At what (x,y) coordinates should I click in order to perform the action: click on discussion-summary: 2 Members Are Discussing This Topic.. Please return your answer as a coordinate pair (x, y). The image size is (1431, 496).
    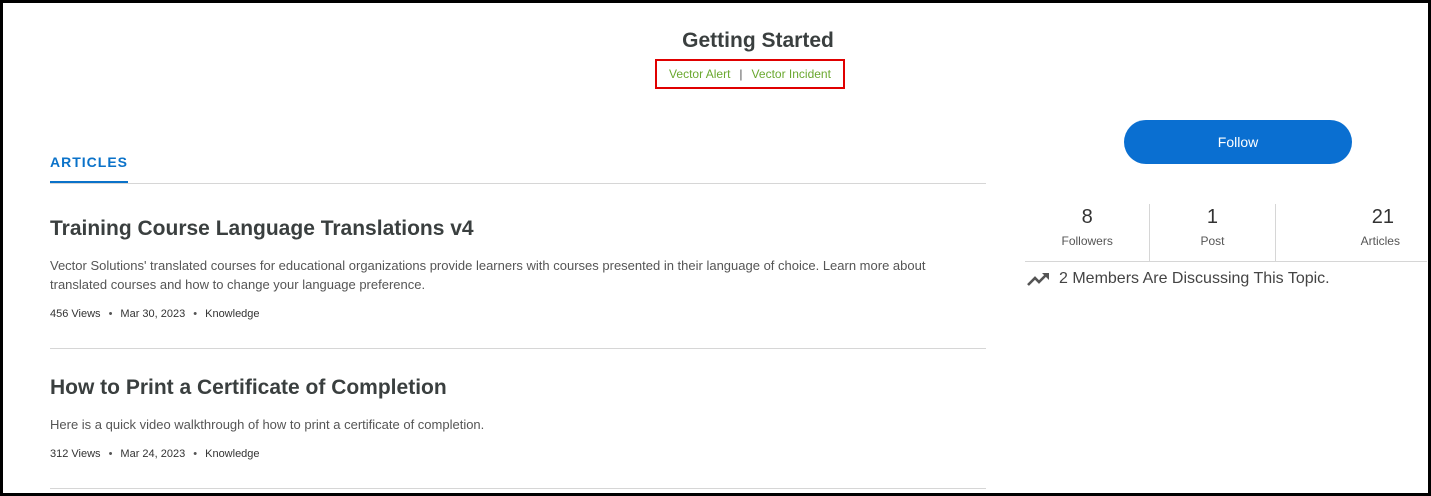
    Looking at the image, I should click on (1178, 279).